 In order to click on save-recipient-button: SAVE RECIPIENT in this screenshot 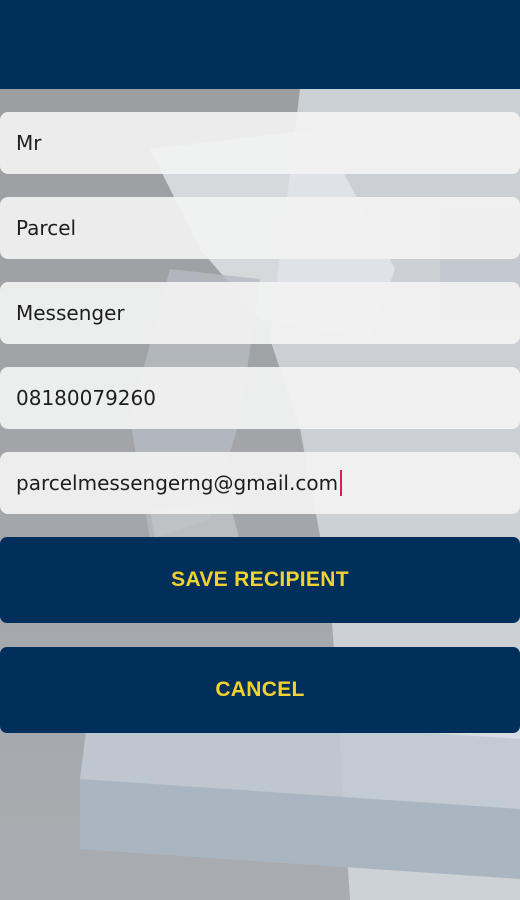, I will do `click(260, 580)`.